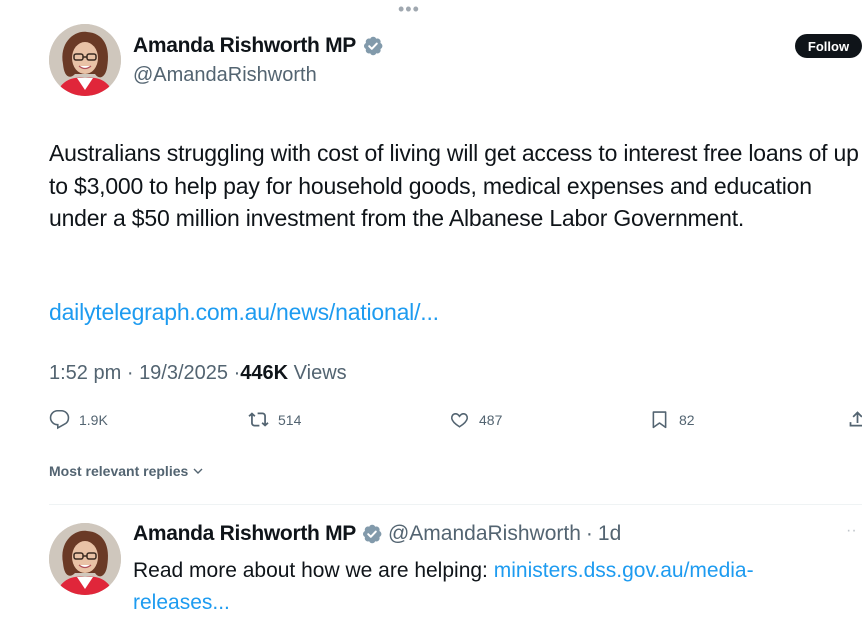 The image size is (862, 618). What do you see at coordinates (672, 419) in the screenshot?
I see `bookmark-button: 82` at bounding box center [672, 419].